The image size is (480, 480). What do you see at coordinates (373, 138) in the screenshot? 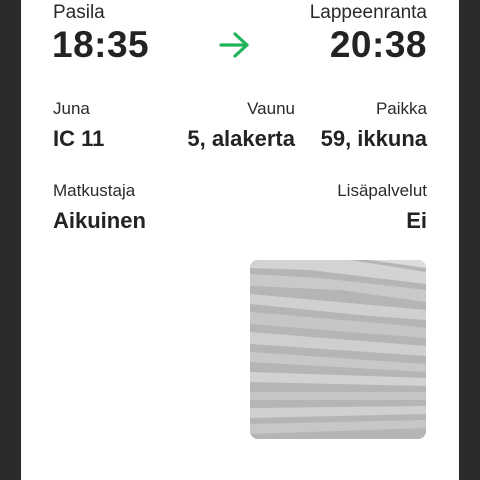
I see `seat-value: 59, ikkuna` at bounding box center [373, 138].